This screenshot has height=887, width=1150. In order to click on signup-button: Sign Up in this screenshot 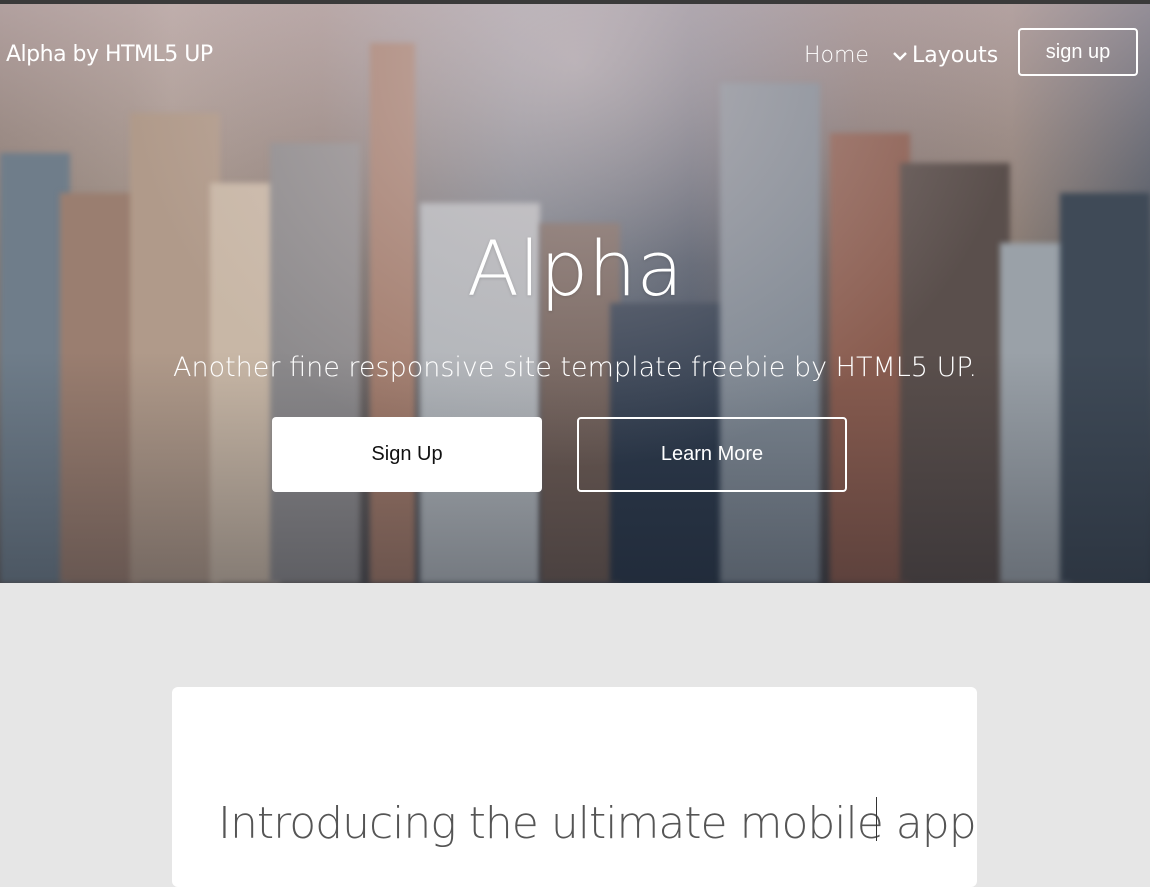, I will do `click(407, 454)`.